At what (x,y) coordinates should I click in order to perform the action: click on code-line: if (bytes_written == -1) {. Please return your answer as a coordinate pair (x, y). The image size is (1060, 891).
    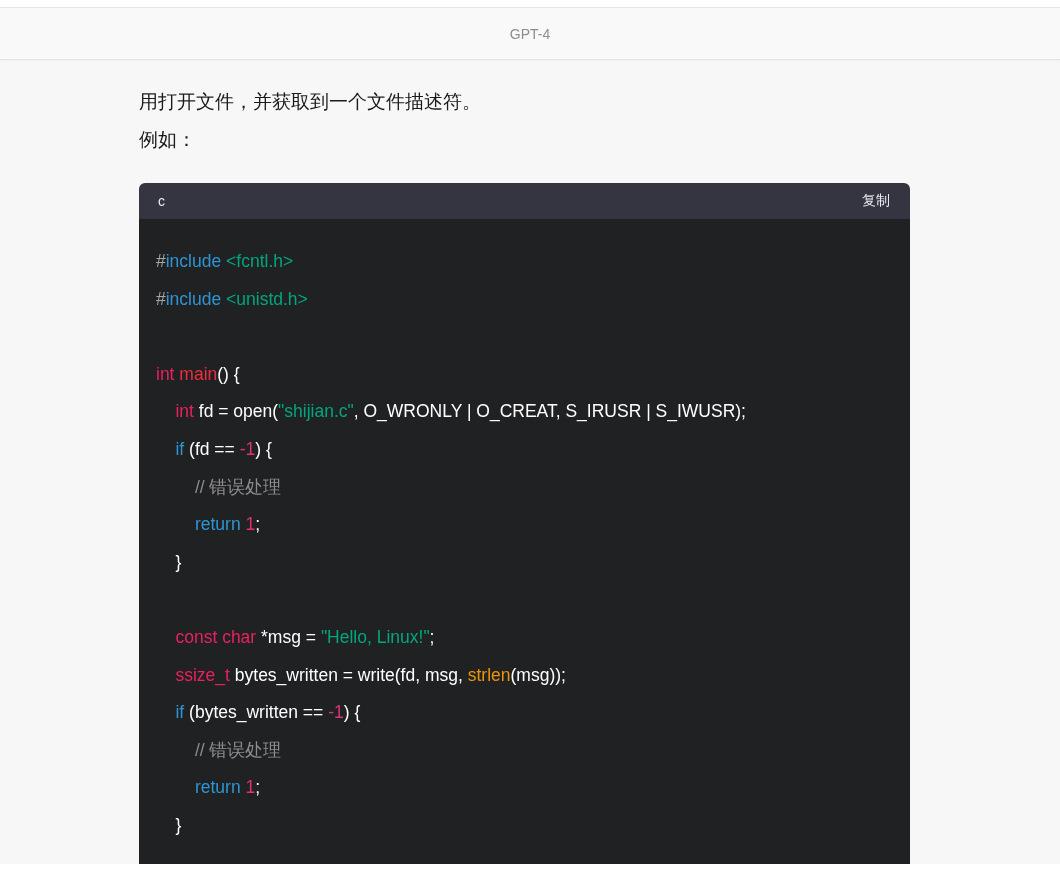
    Looking at the image, I should click on (267, 713).